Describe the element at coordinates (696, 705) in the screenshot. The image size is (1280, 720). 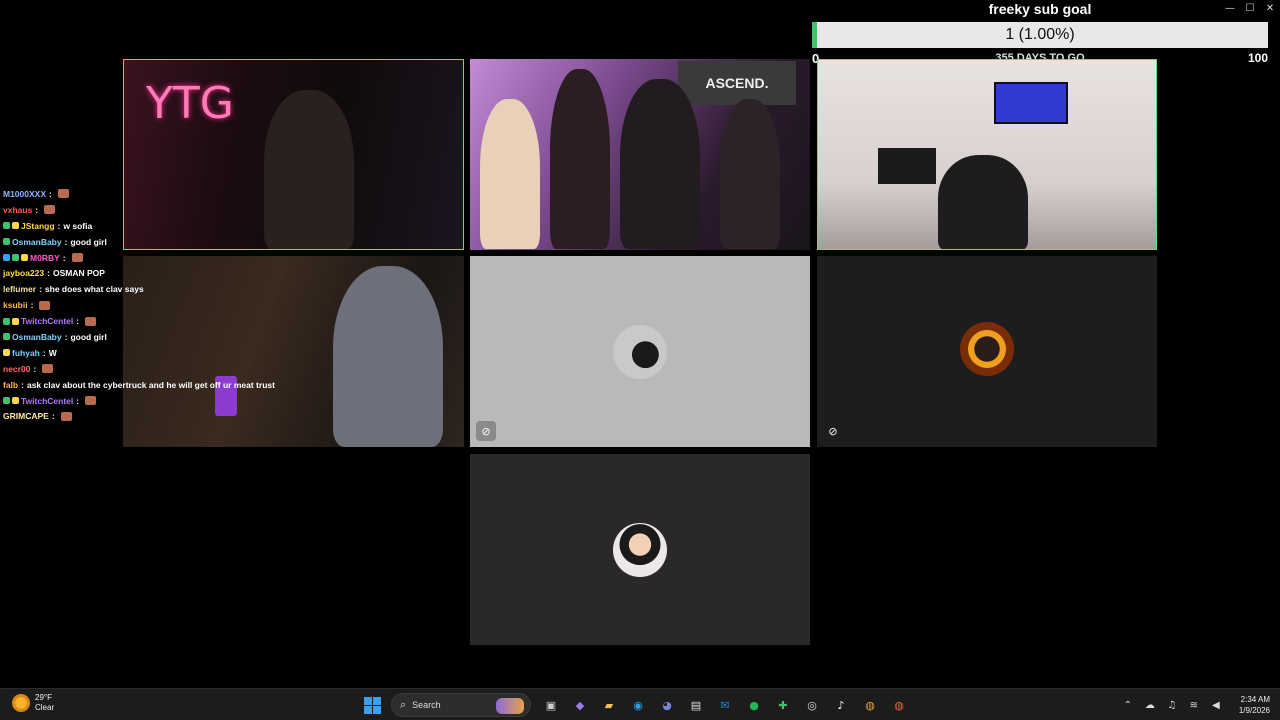
I see `store-icon: ▤` at that location.